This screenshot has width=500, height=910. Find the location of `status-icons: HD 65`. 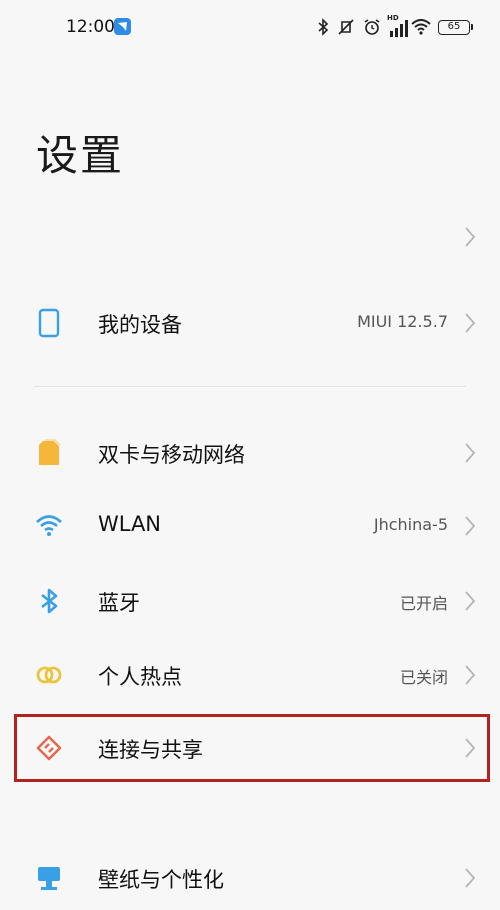

status-icons: HD 65 is located at coordinates (395, 26).